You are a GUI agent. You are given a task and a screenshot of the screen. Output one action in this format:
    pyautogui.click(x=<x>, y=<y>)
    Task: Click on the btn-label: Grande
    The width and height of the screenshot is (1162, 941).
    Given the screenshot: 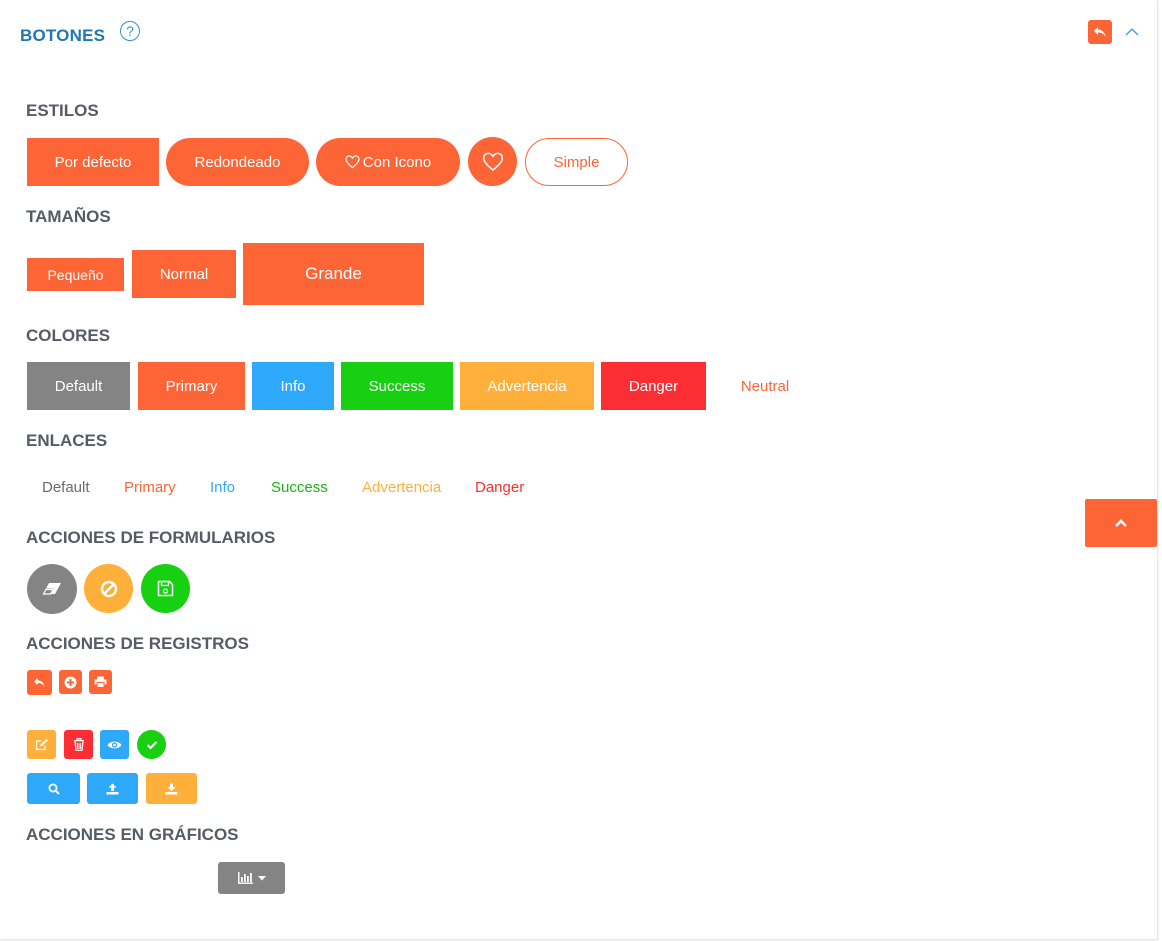 What is the action you would take?
    pyautogui.click(x=333, y=273)
    